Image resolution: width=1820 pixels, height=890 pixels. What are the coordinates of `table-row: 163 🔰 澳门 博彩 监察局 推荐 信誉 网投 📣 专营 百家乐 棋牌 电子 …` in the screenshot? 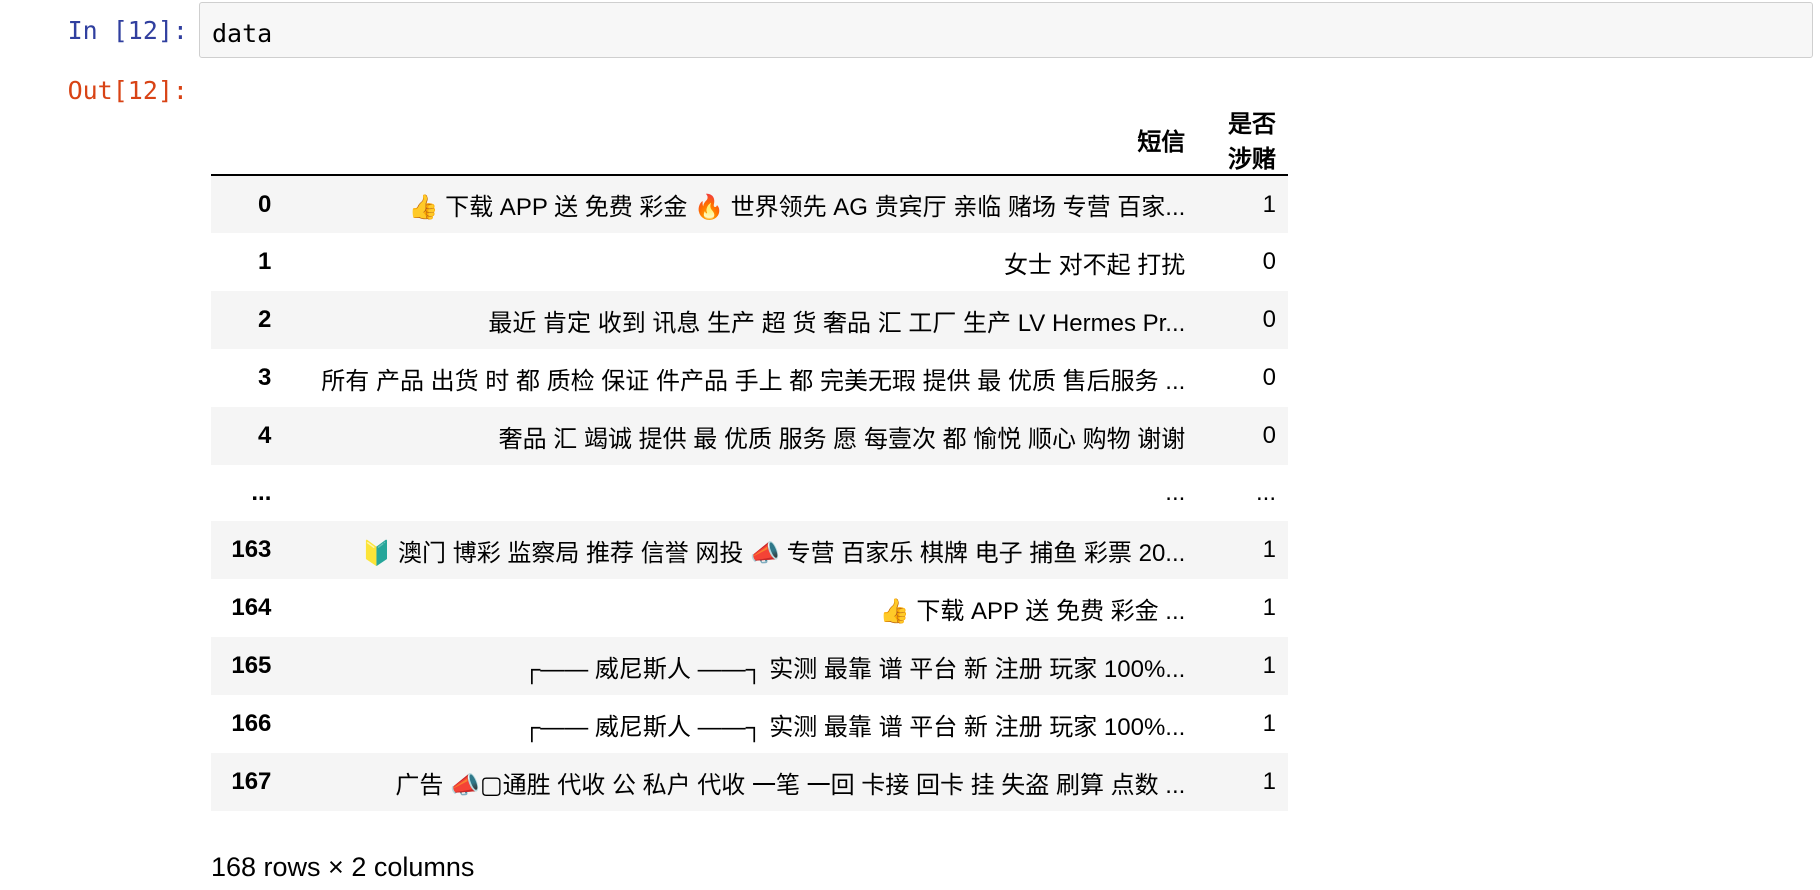 It's located at (749, 550).